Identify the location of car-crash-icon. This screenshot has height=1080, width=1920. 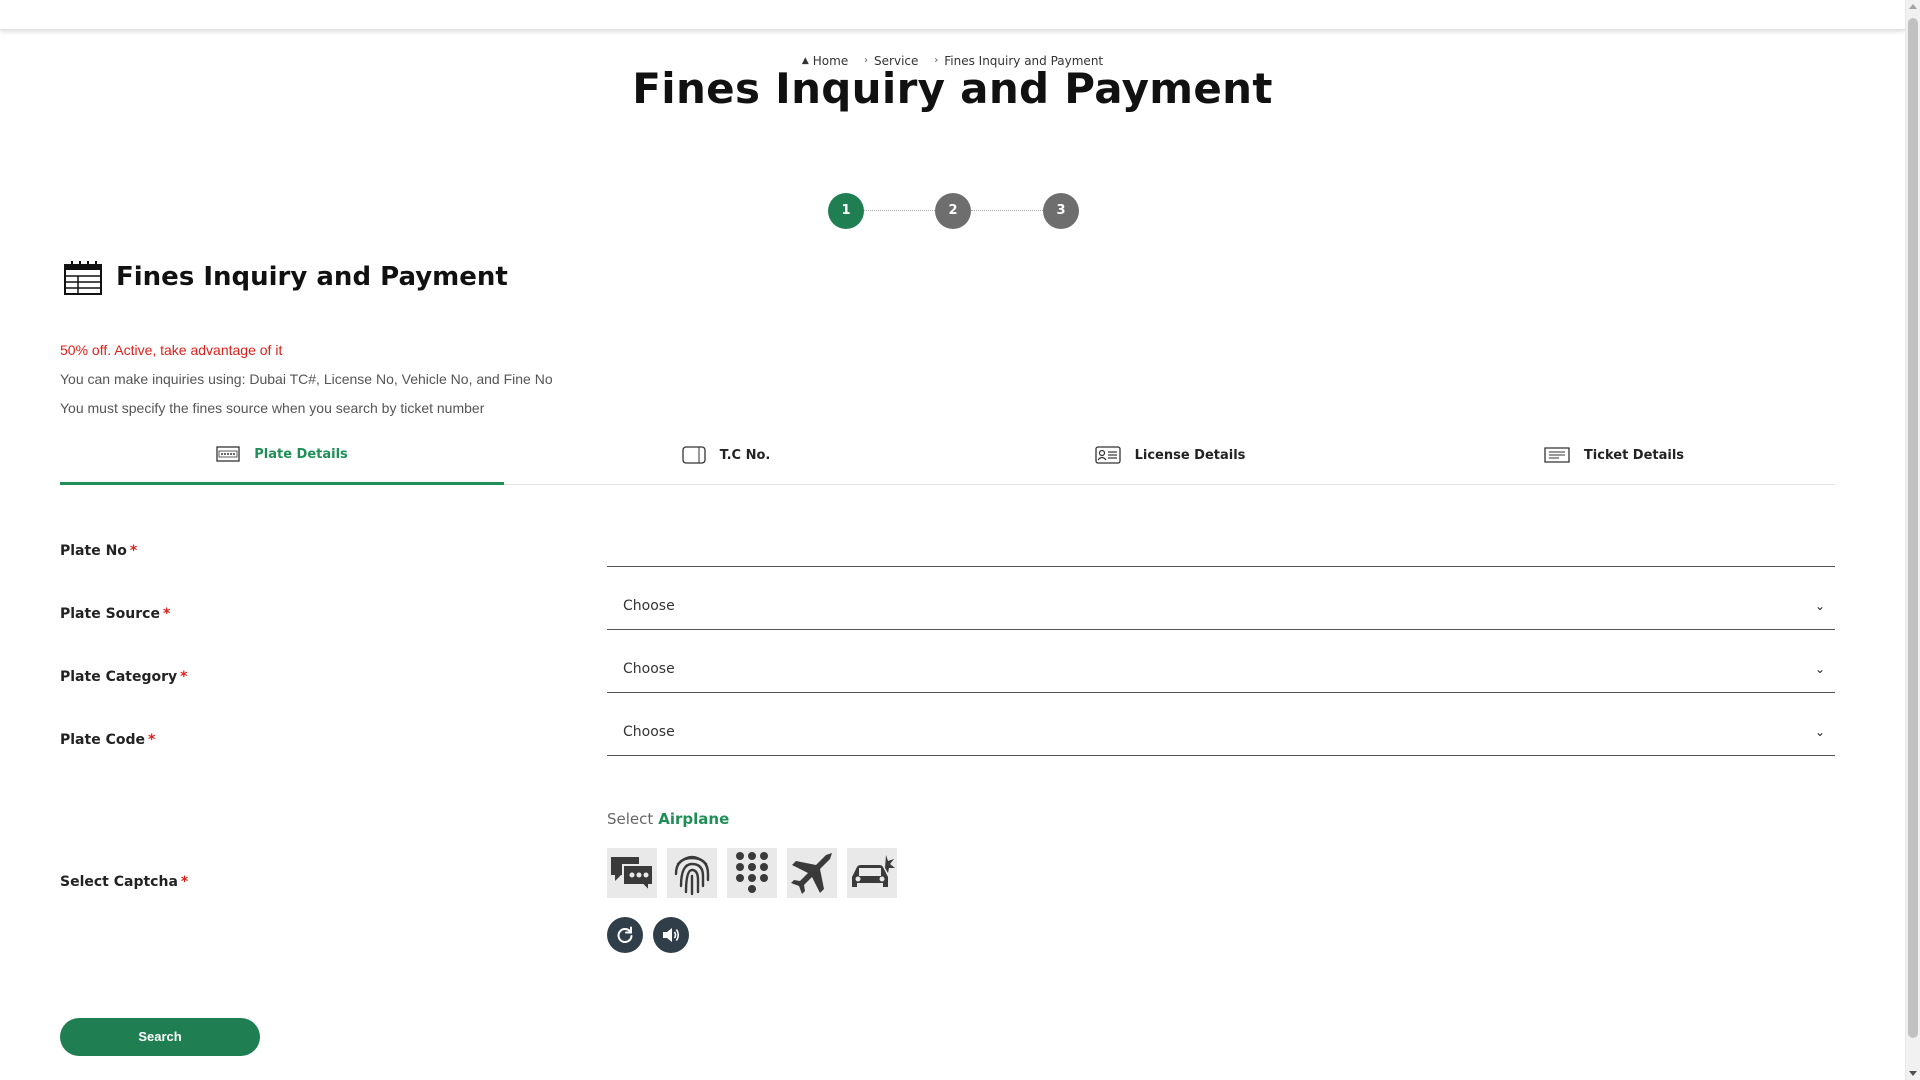
(873, 871).